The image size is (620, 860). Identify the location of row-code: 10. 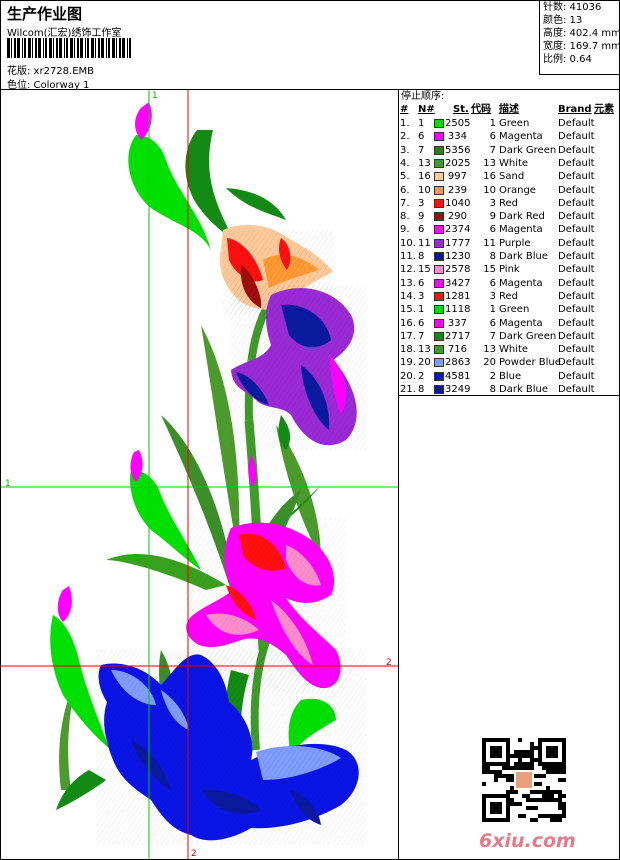
(489, 190).